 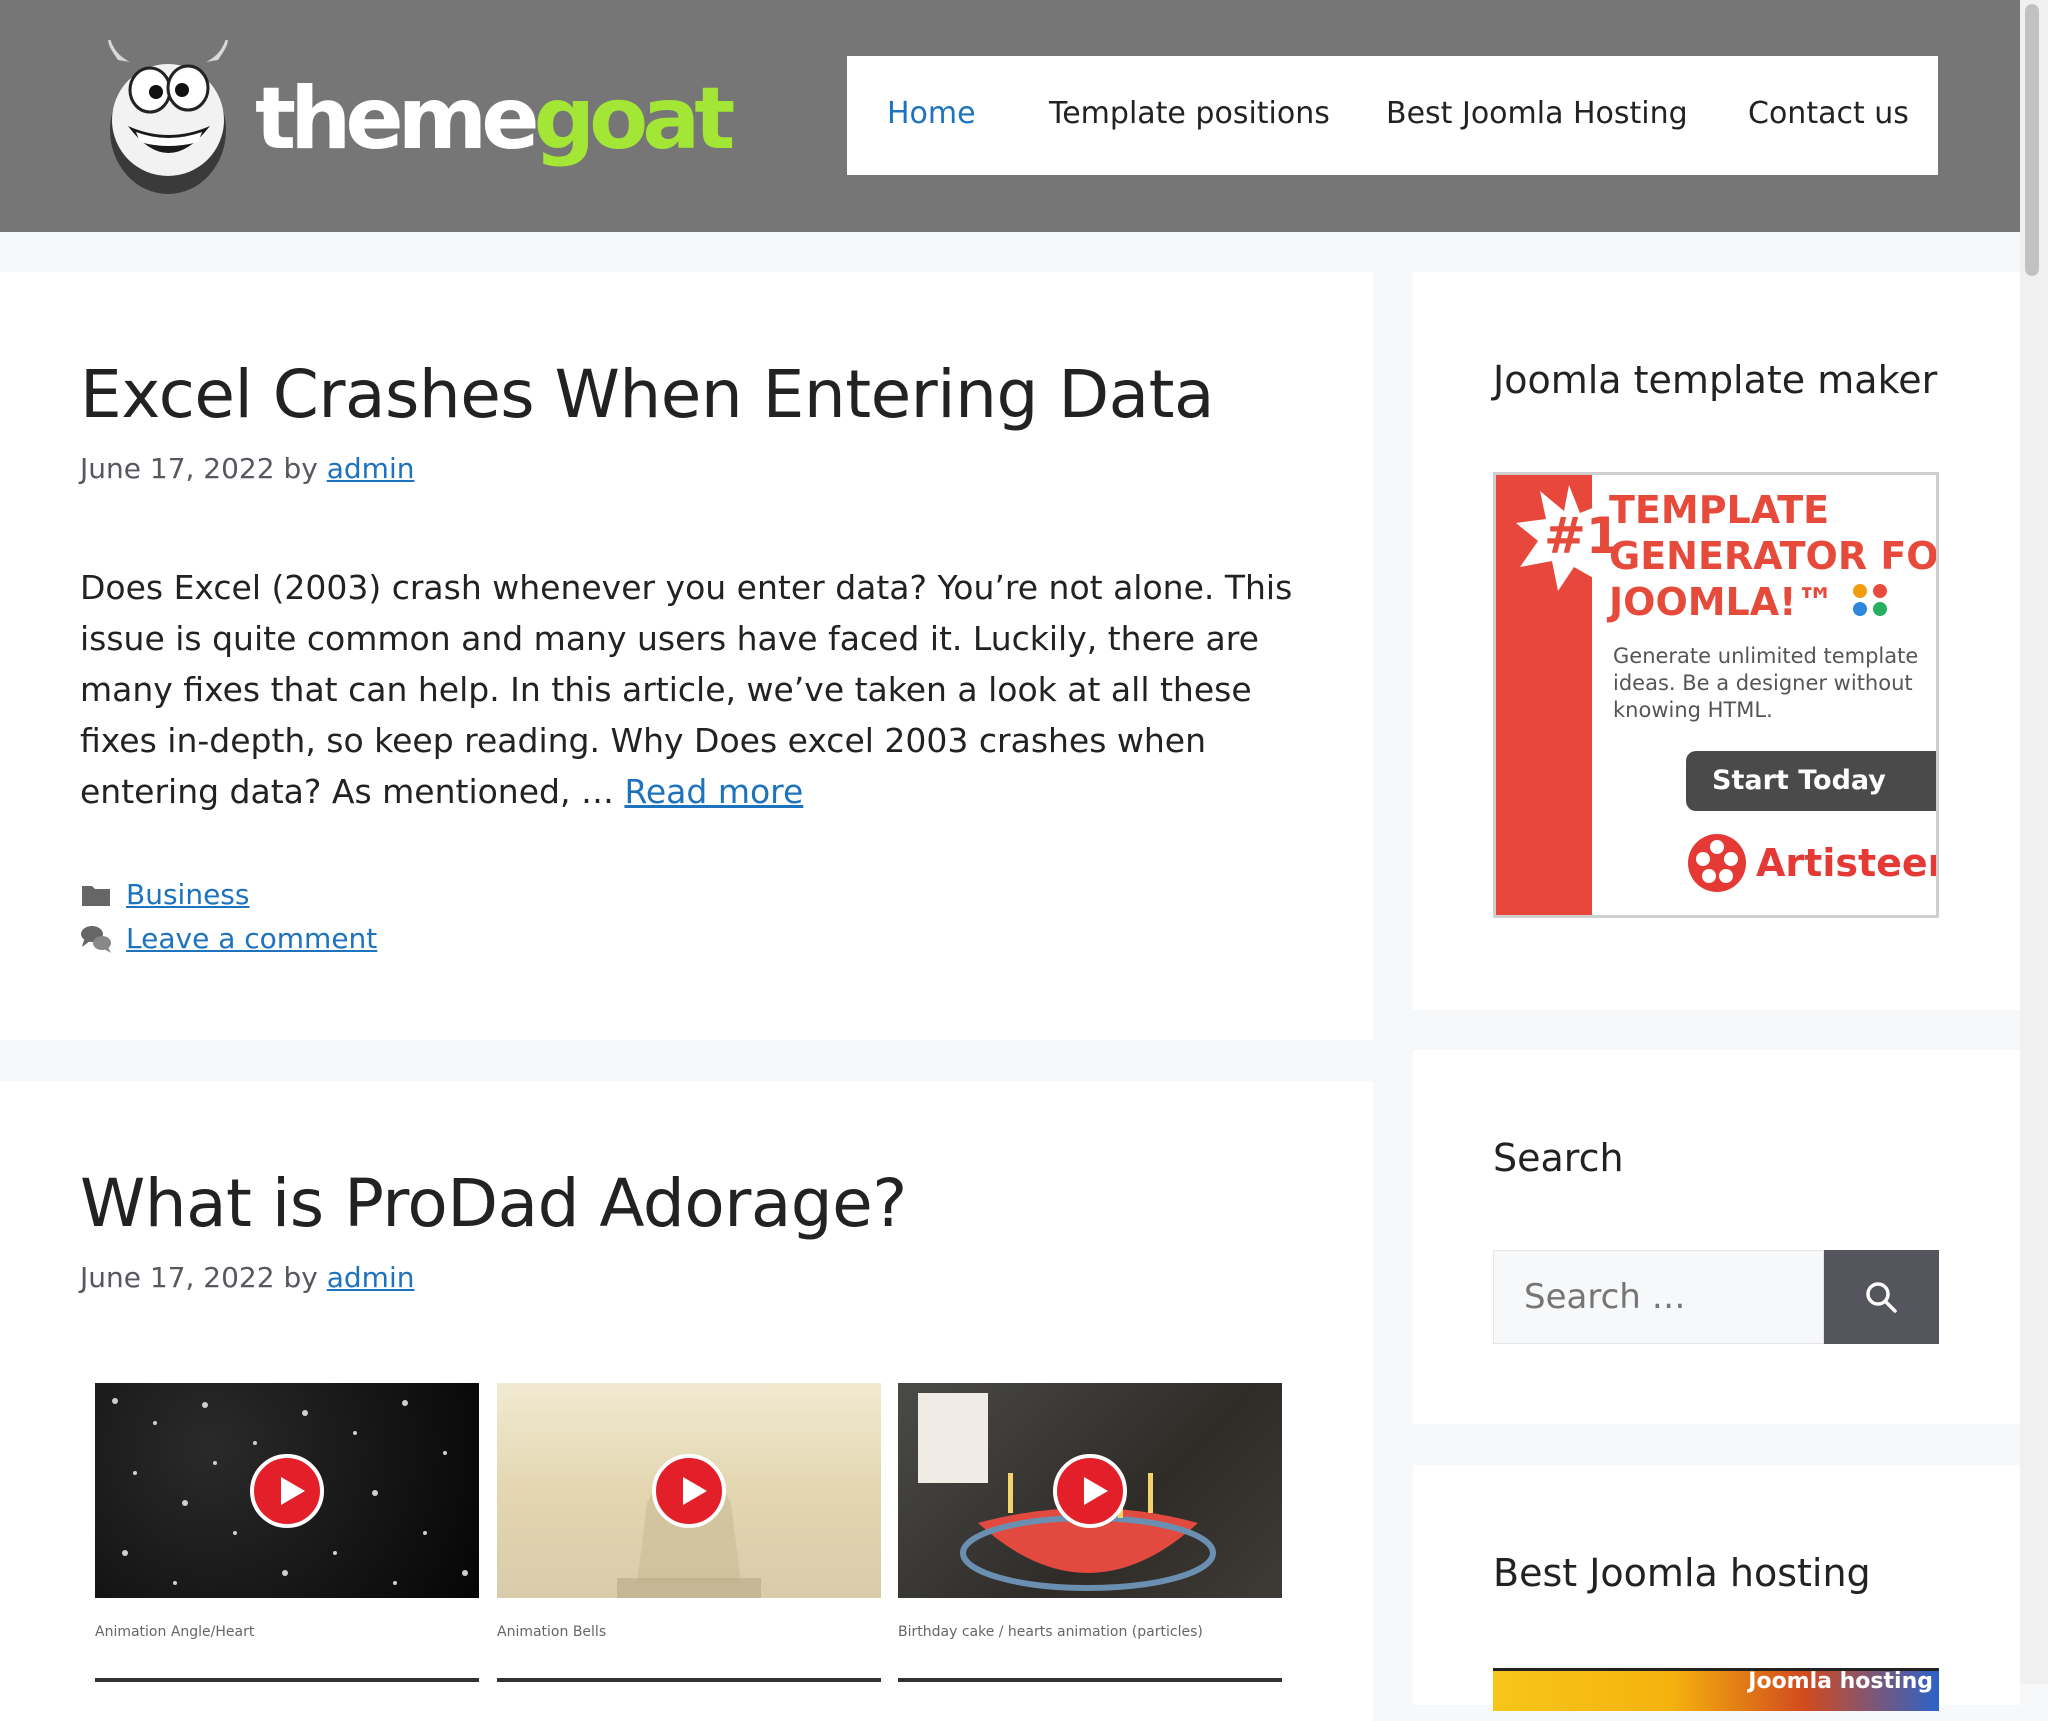 I want to click on start-today-button: Start Today, so click(x=1811, y=781).